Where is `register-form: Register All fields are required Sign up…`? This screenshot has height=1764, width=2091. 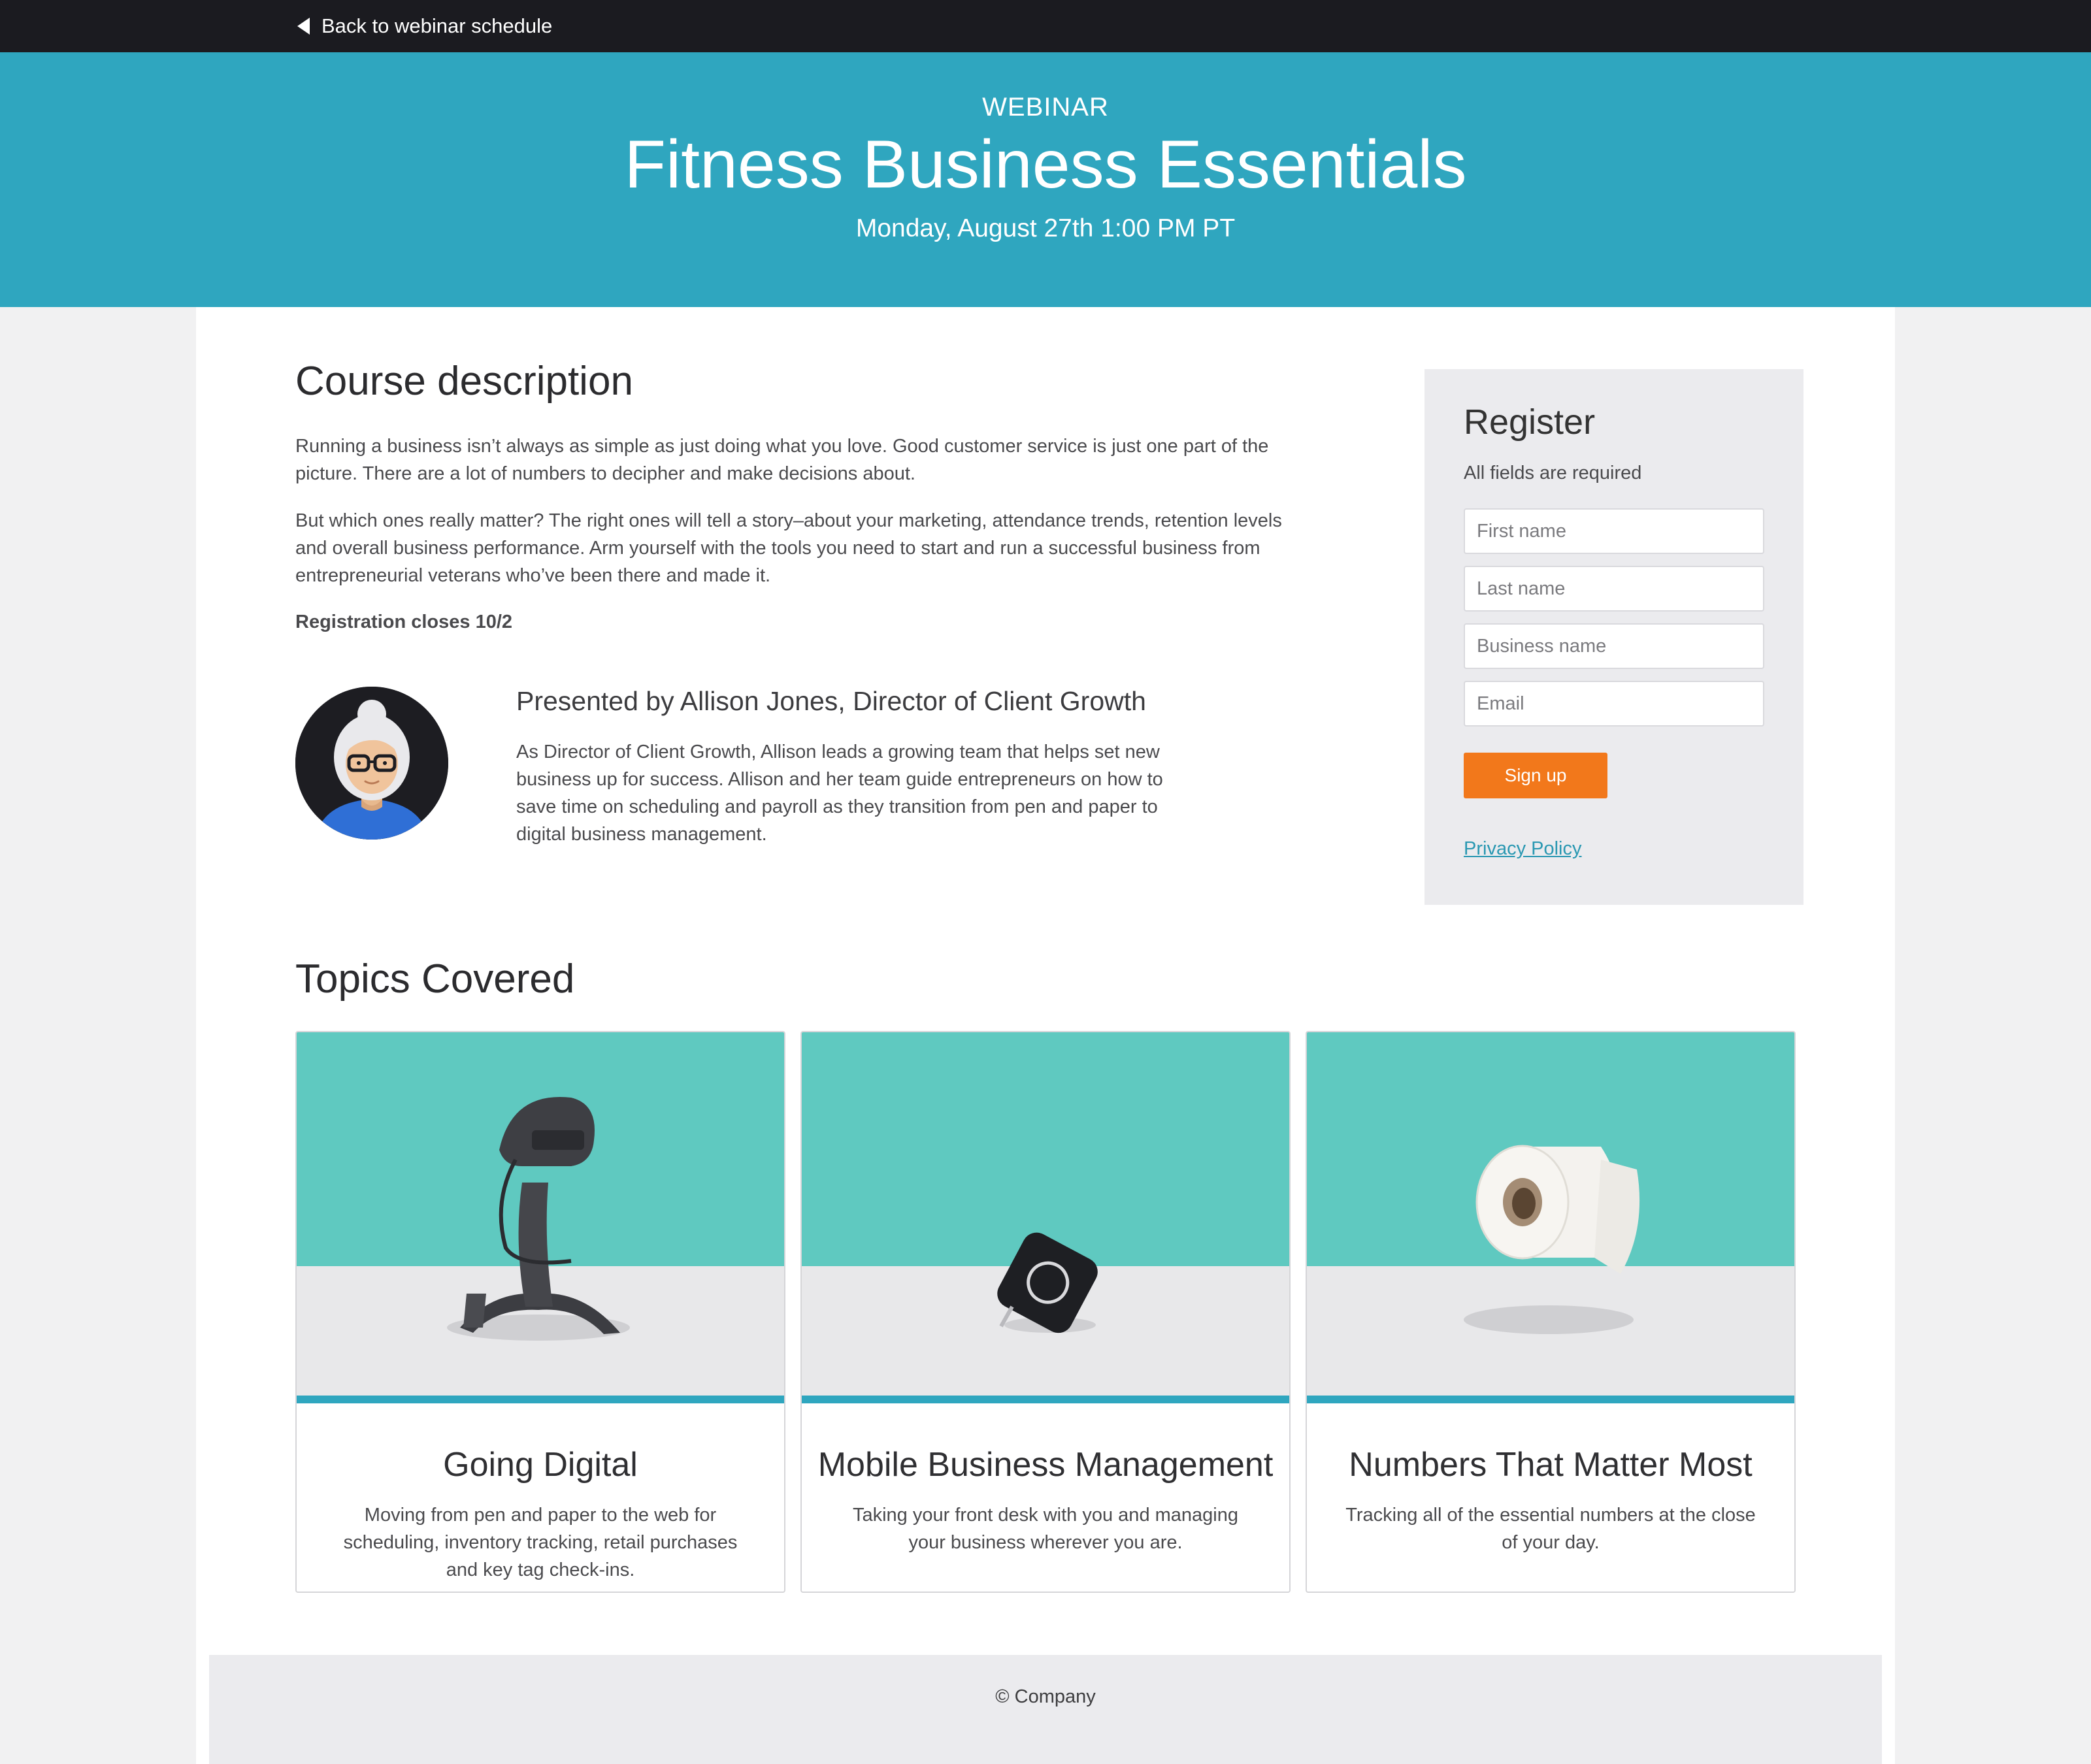 register-form: Register All fields are required Sign up… is located at coordinates (1613, 637).